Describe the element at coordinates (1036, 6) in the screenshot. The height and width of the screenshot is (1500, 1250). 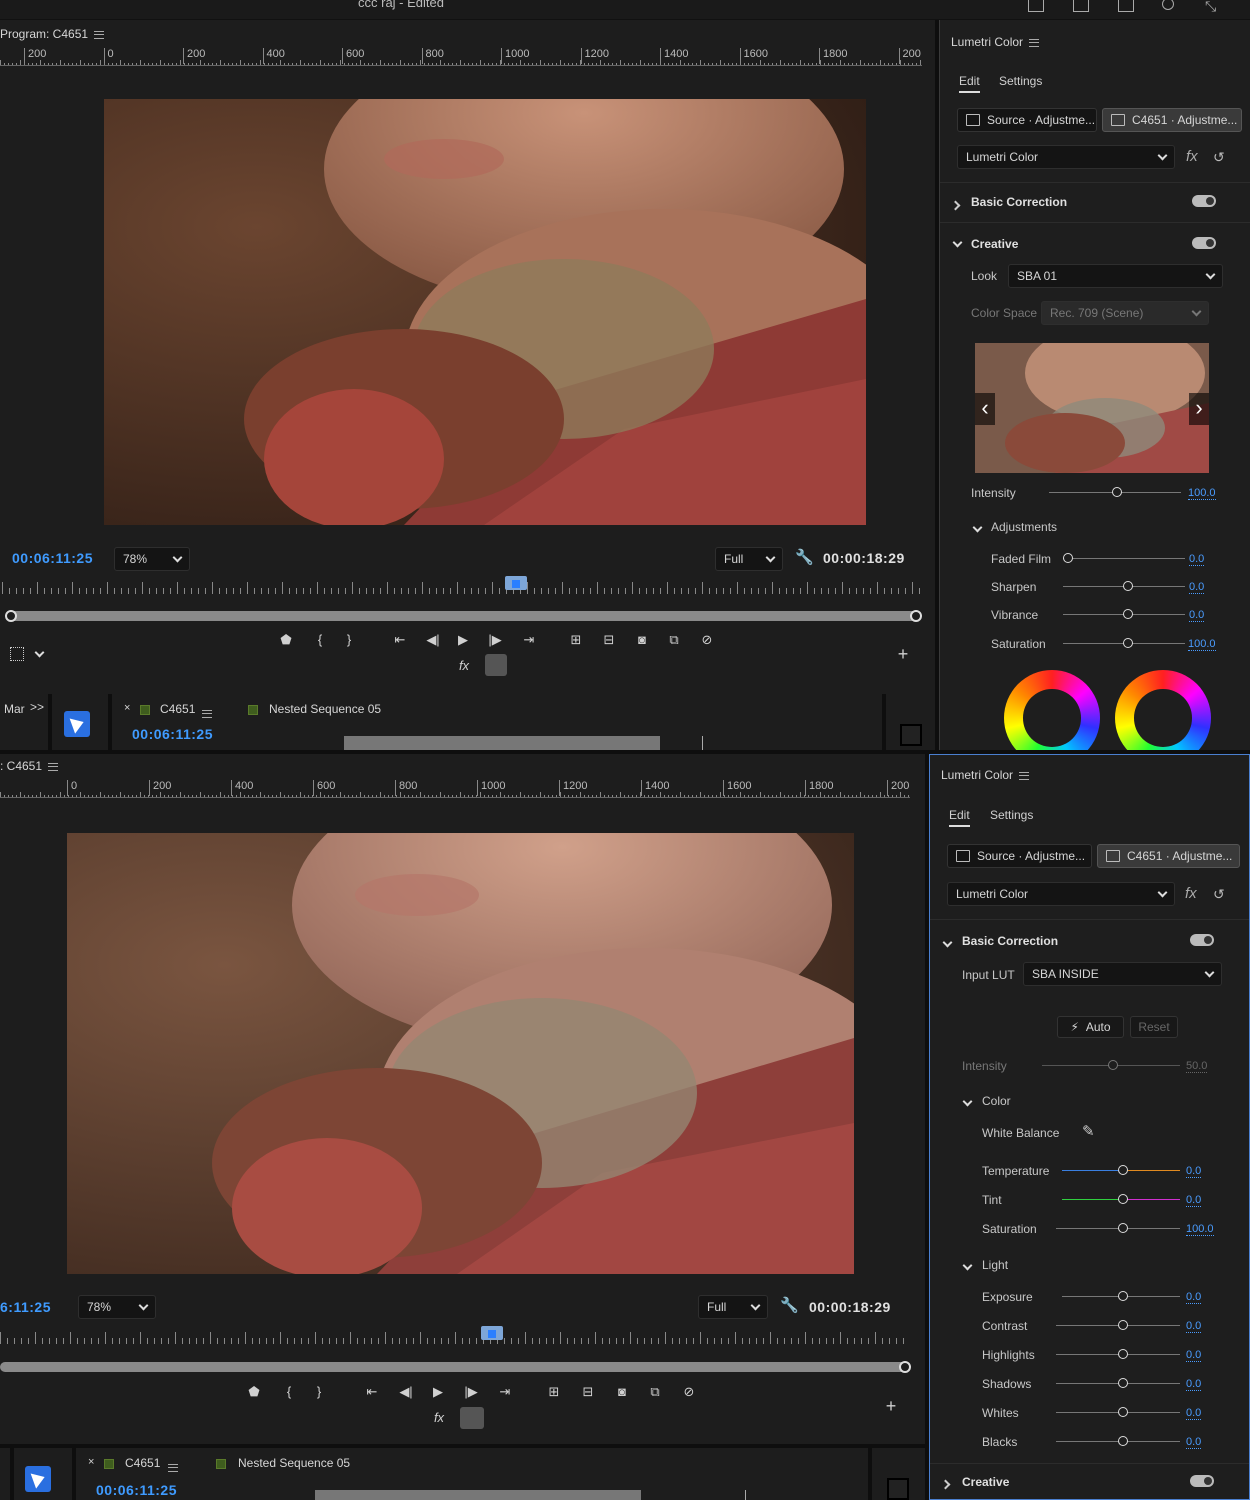
I see `panel-icon` at that location.